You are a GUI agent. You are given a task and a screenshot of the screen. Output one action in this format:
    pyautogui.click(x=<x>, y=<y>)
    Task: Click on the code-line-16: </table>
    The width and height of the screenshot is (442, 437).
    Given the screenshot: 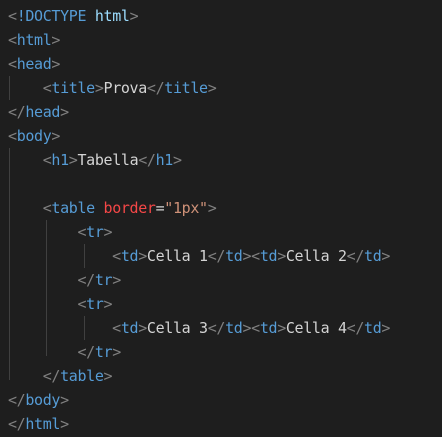 What is the action you would take?
    pyautogui.click(x=60, y=376)
    